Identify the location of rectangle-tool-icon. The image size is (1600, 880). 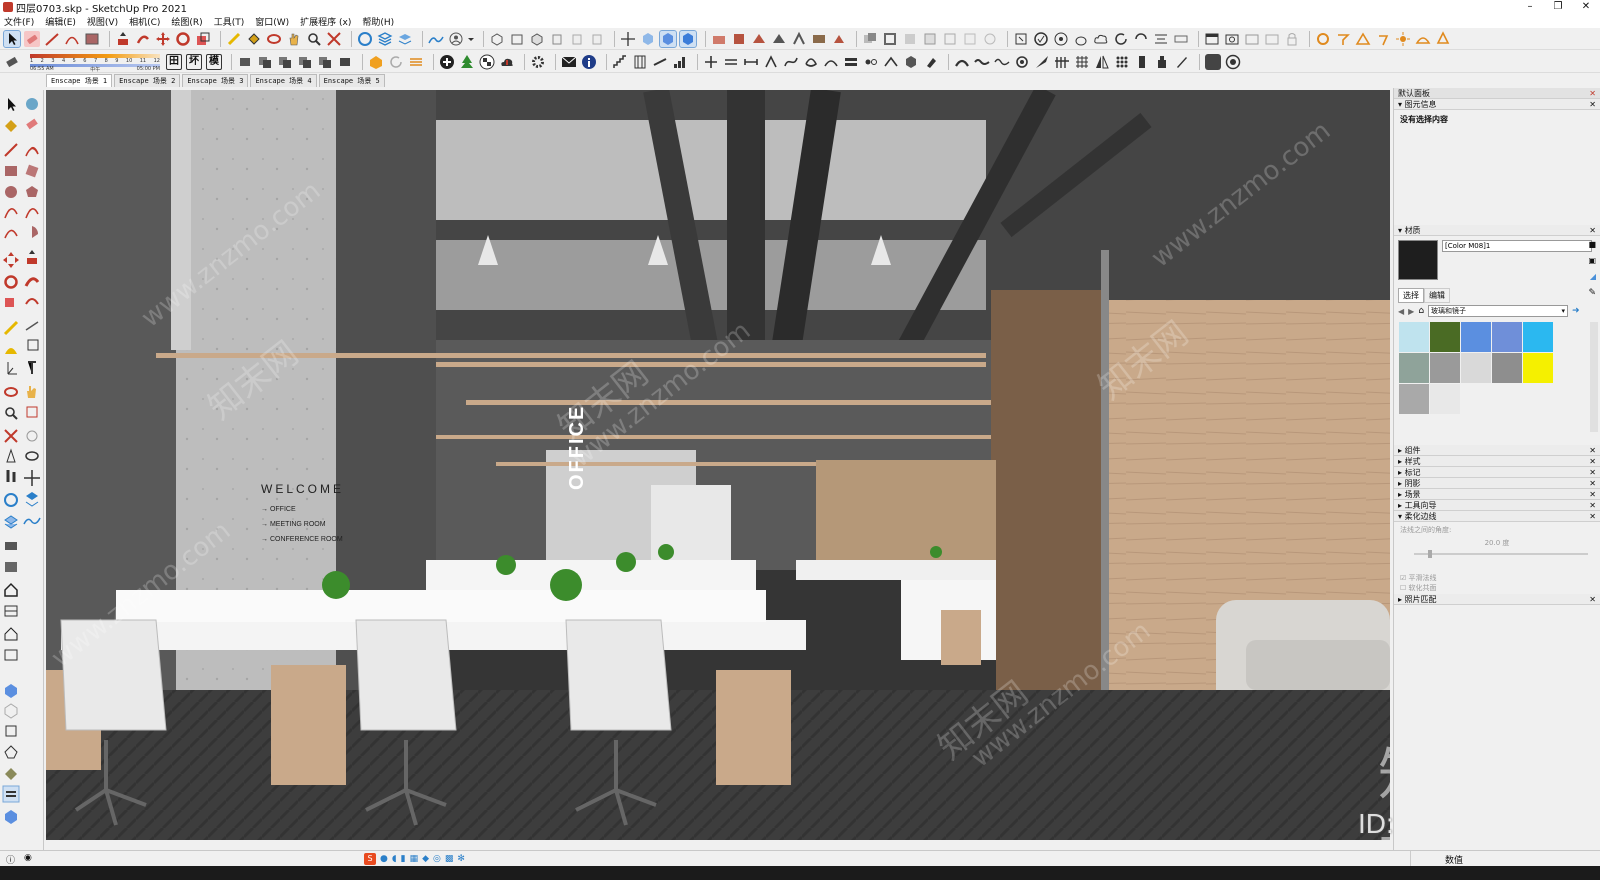
(92, 39).